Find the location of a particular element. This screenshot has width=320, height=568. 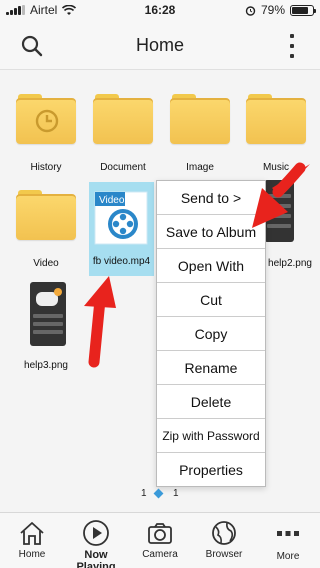

arrow-to-fb-video is located at coordinates (100, 322).